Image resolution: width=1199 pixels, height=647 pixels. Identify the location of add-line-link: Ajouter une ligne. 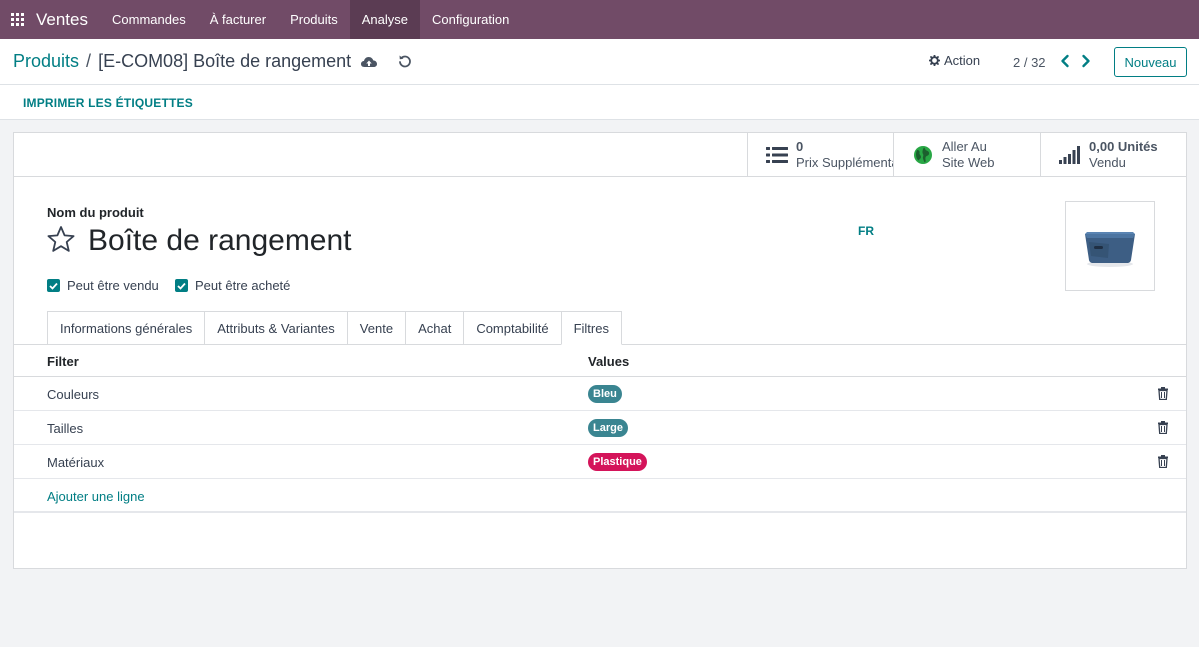
(96, 496).